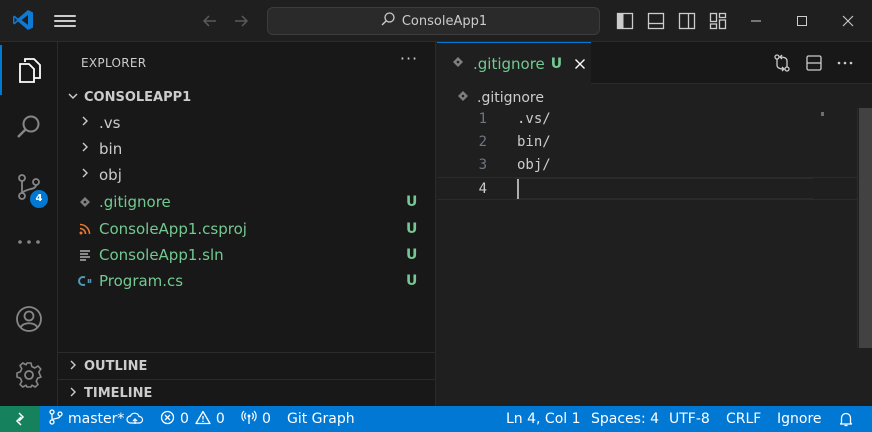  I want to click on tree-item-vs: .vs, so click(247, 123).